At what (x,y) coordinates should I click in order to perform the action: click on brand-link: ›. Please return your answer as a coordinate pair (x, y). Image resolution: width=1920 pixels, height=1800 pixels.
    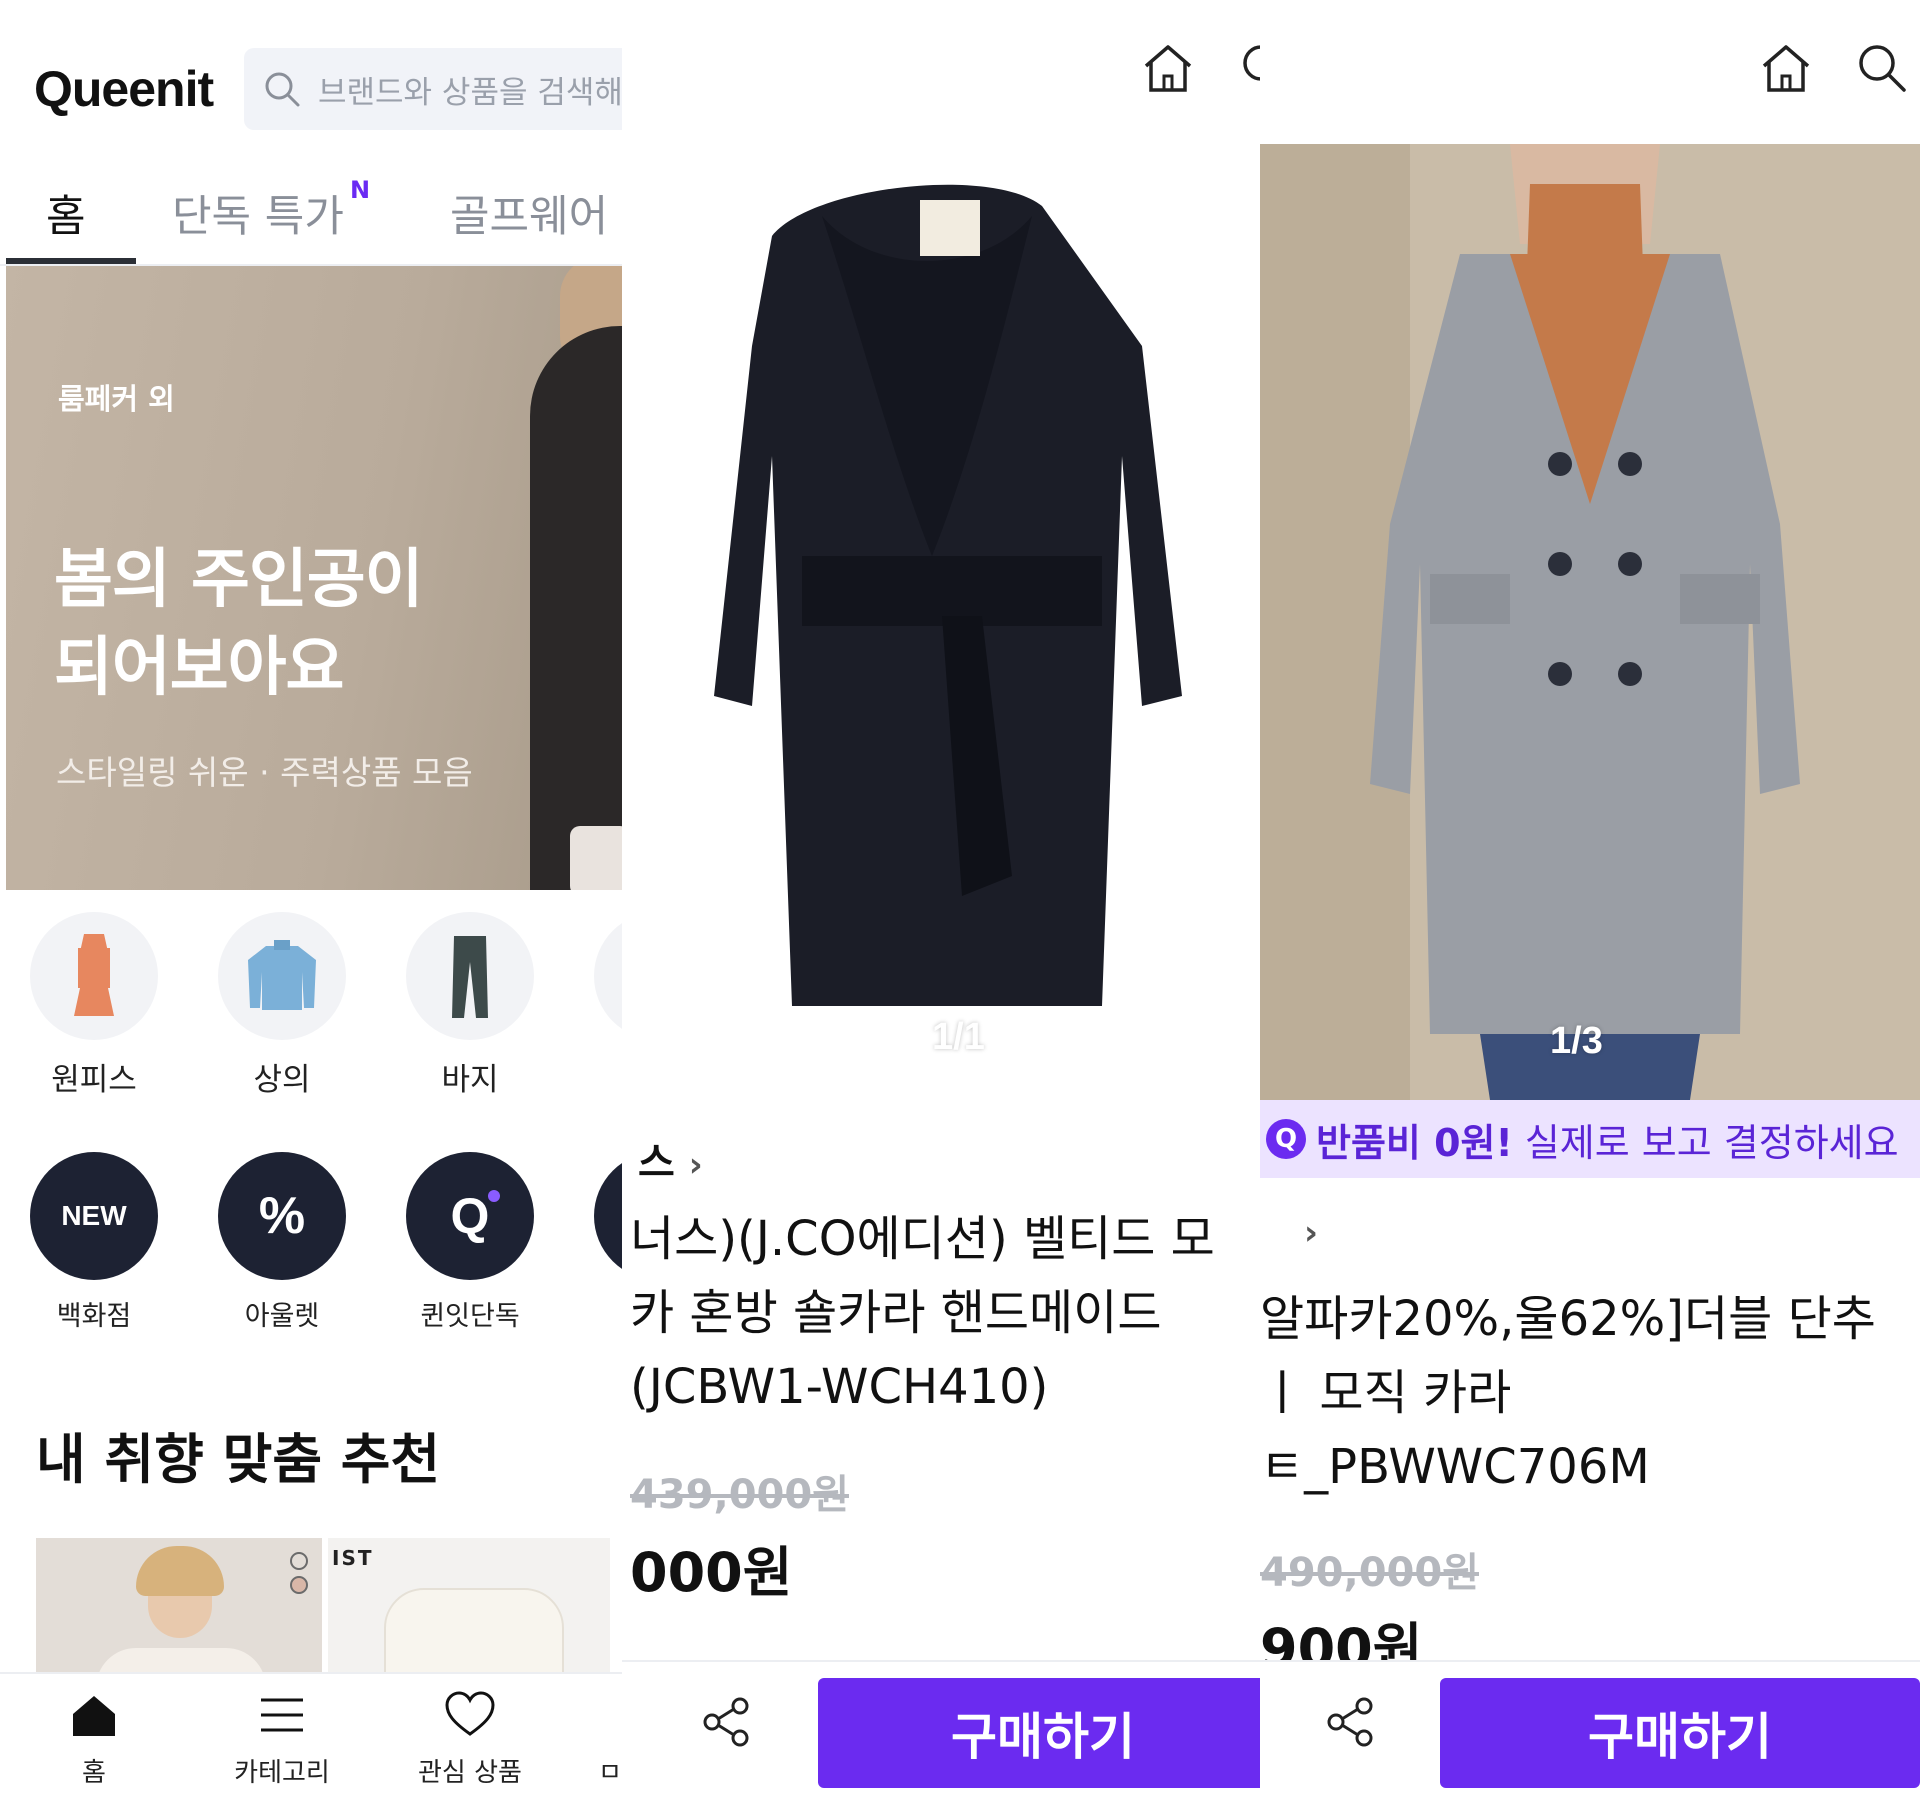
    Looking at the image, I should click on (1311, 1231).